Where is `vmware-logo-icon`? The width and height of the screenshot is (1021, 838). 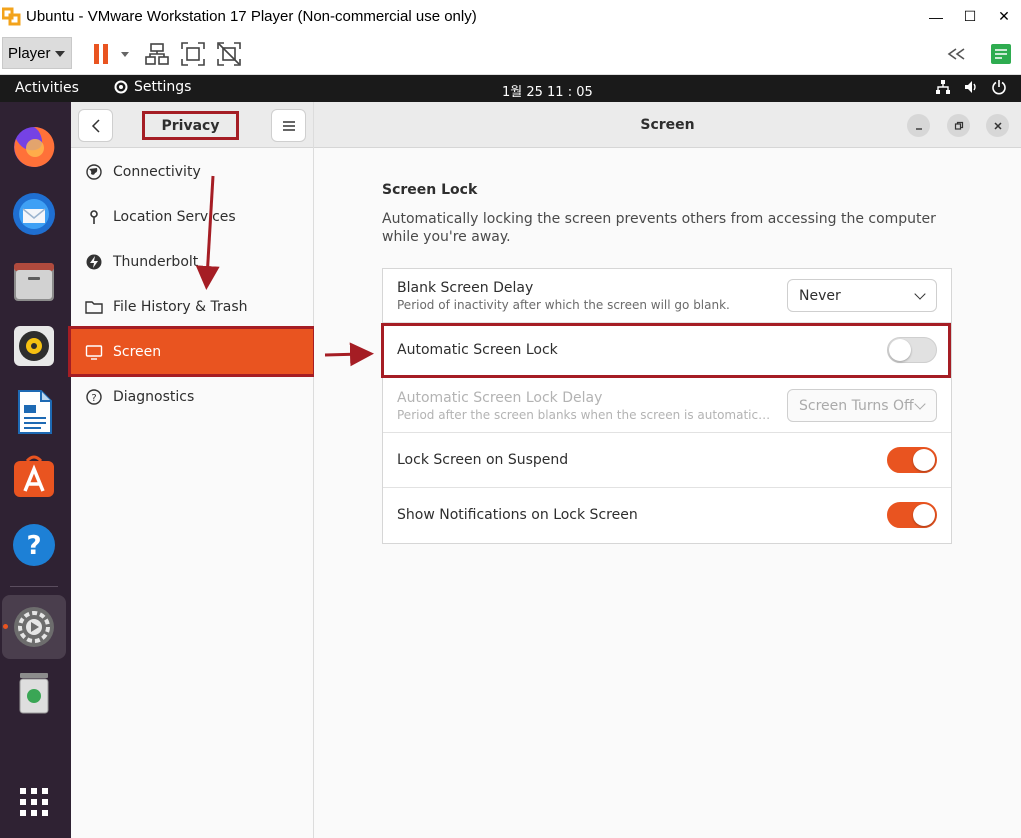 vmware-logo-icon is located at coordinates (12, 17).